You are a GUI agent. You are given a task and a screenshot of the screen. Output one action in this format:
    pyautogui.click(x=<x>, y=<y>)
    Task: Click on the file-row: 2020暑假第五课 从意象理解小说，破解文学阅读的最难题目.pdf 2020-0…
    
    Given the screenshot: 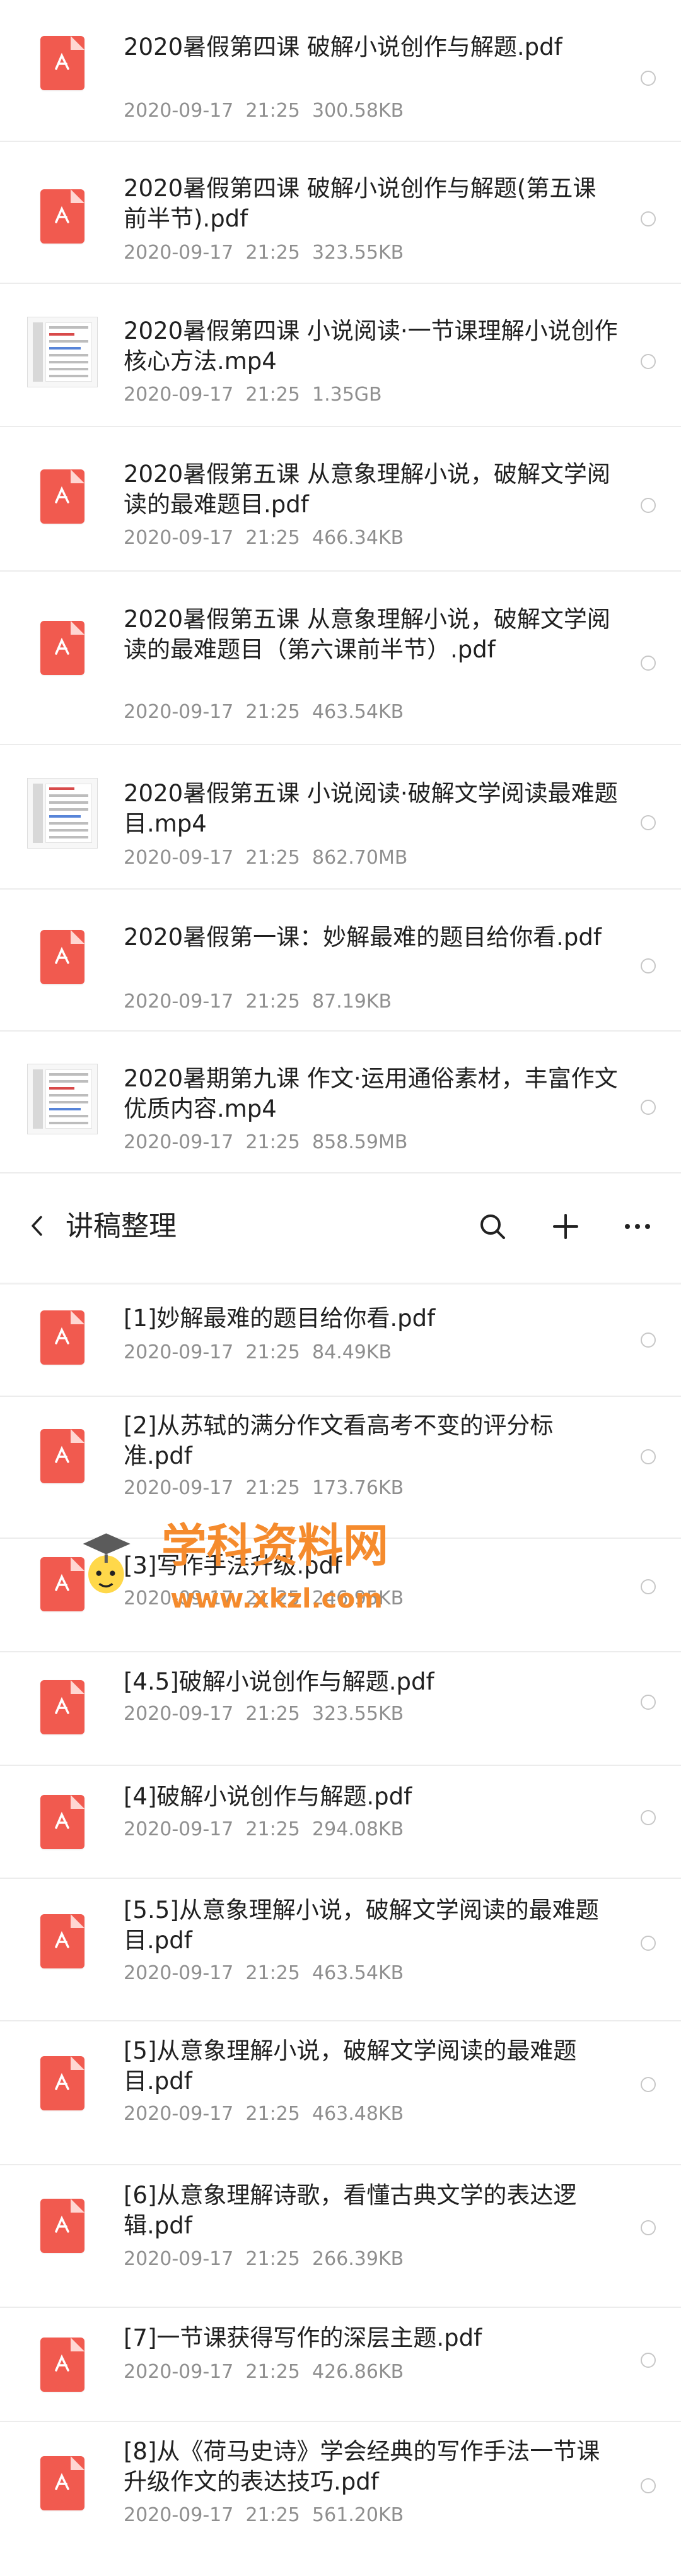 What is the action you would take?
    pyautogui.click(x=340, y=499)
    